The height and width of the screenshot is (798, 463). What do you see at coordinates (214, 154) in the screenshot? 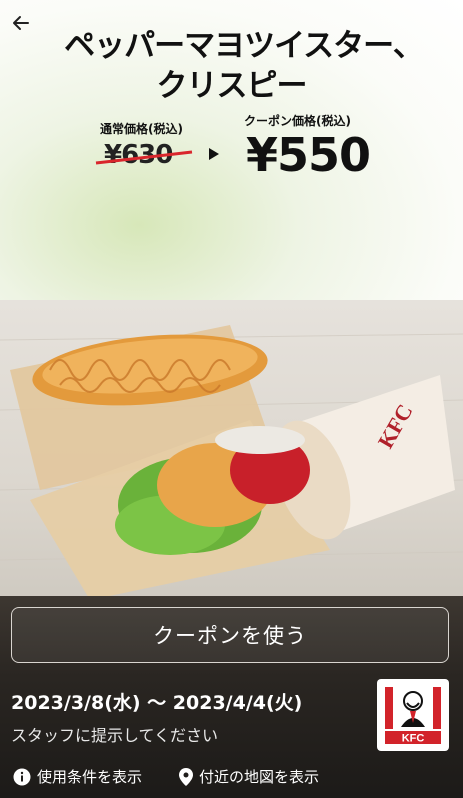
I see `price-arrow-icon` at bounding box center [214, 154].